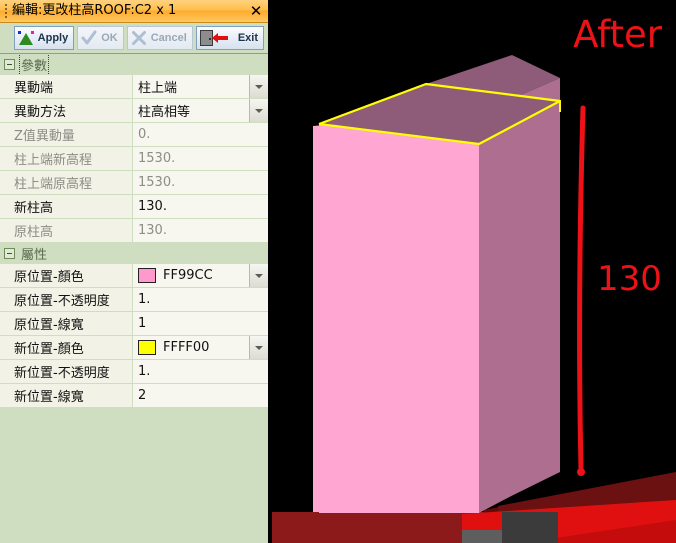  What do you see at coordinates (139, 38) in the screenshot?
I see `close-x-icon` at bounding box center [139, 38].